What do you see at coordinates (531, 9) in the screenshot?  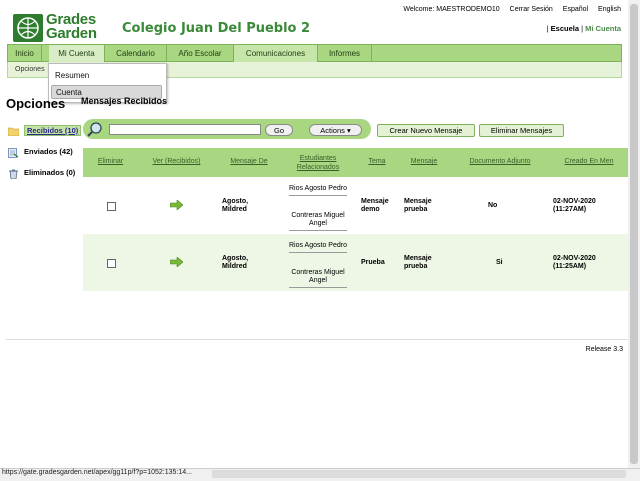 I see `logout-link: Cerrar Sesión` at bounding box center [531, 9].